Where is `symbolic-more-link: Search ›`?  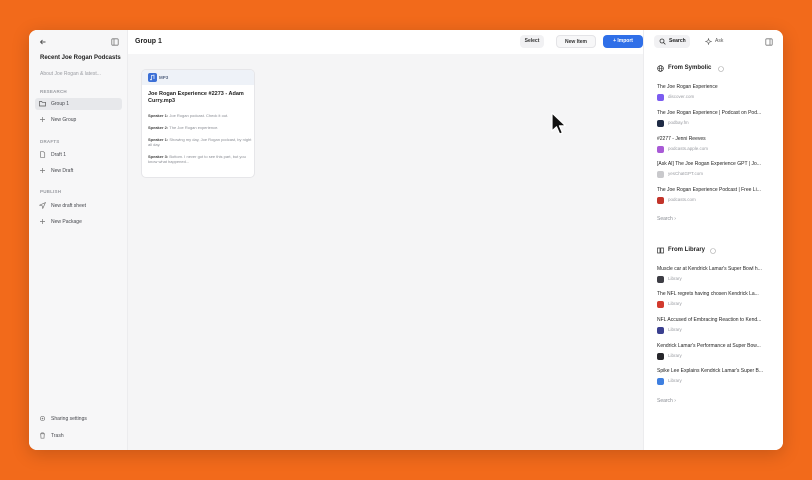 symbolic-more-link: Search › is located at coordinates (666, 219).